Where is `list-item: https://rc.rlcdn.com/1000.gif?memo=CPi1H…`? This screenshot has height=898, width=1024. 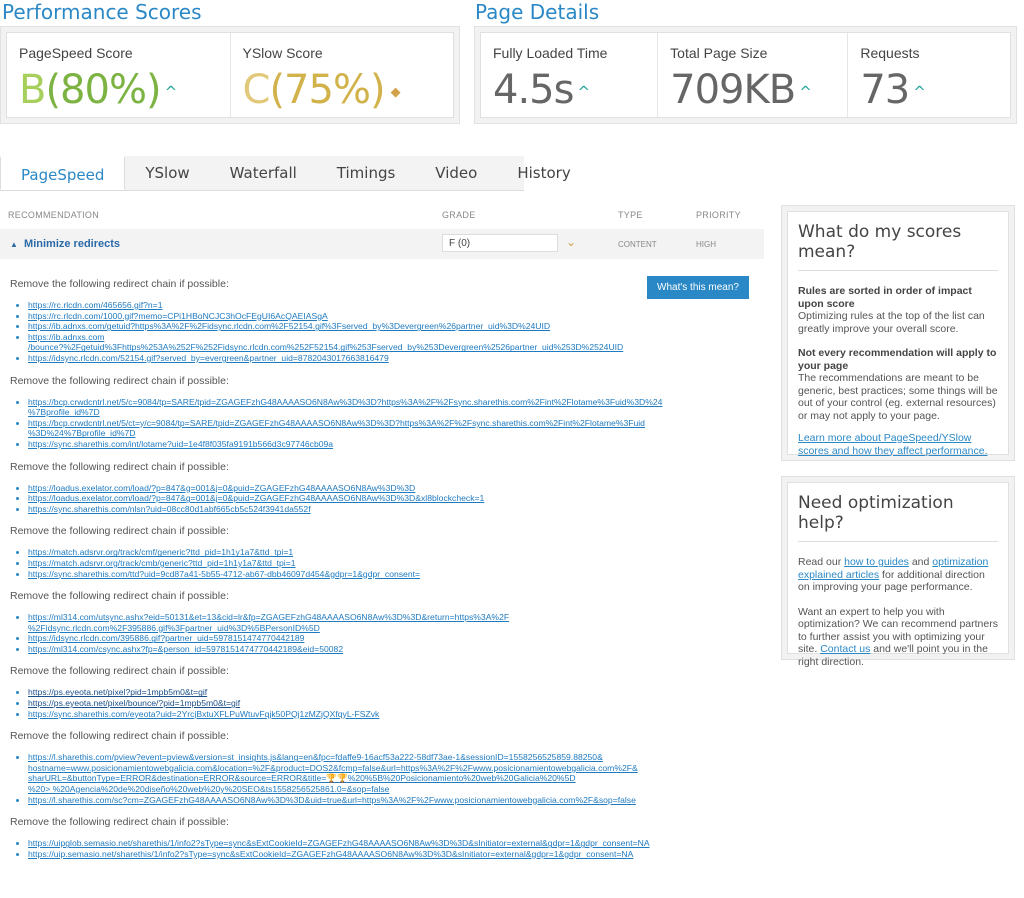
list-item: https://rc.rlcdn.com/1000.gif?memo=CPi1H… is located at coordinates (389, 316).